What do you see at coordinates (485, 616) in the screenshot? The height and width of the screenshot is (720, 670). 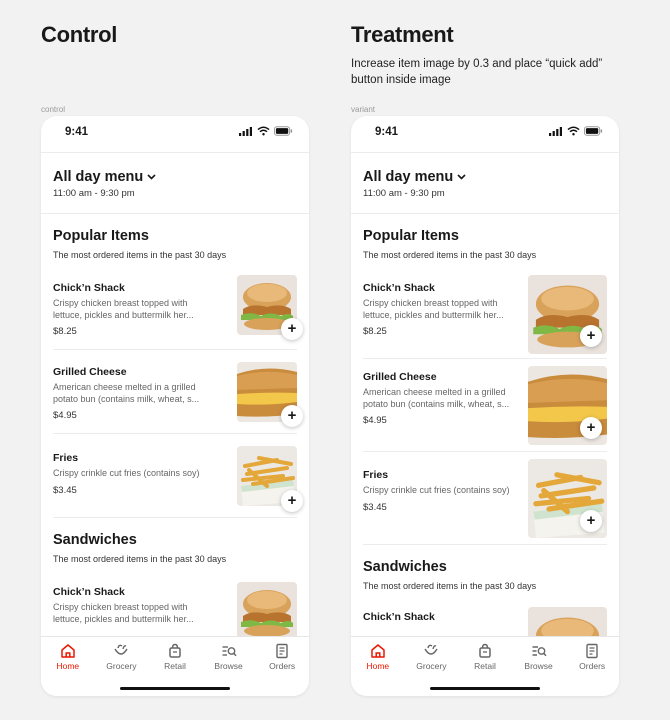 I see `menu-item: Chick’n Shack` at bounding box center [485, 616].